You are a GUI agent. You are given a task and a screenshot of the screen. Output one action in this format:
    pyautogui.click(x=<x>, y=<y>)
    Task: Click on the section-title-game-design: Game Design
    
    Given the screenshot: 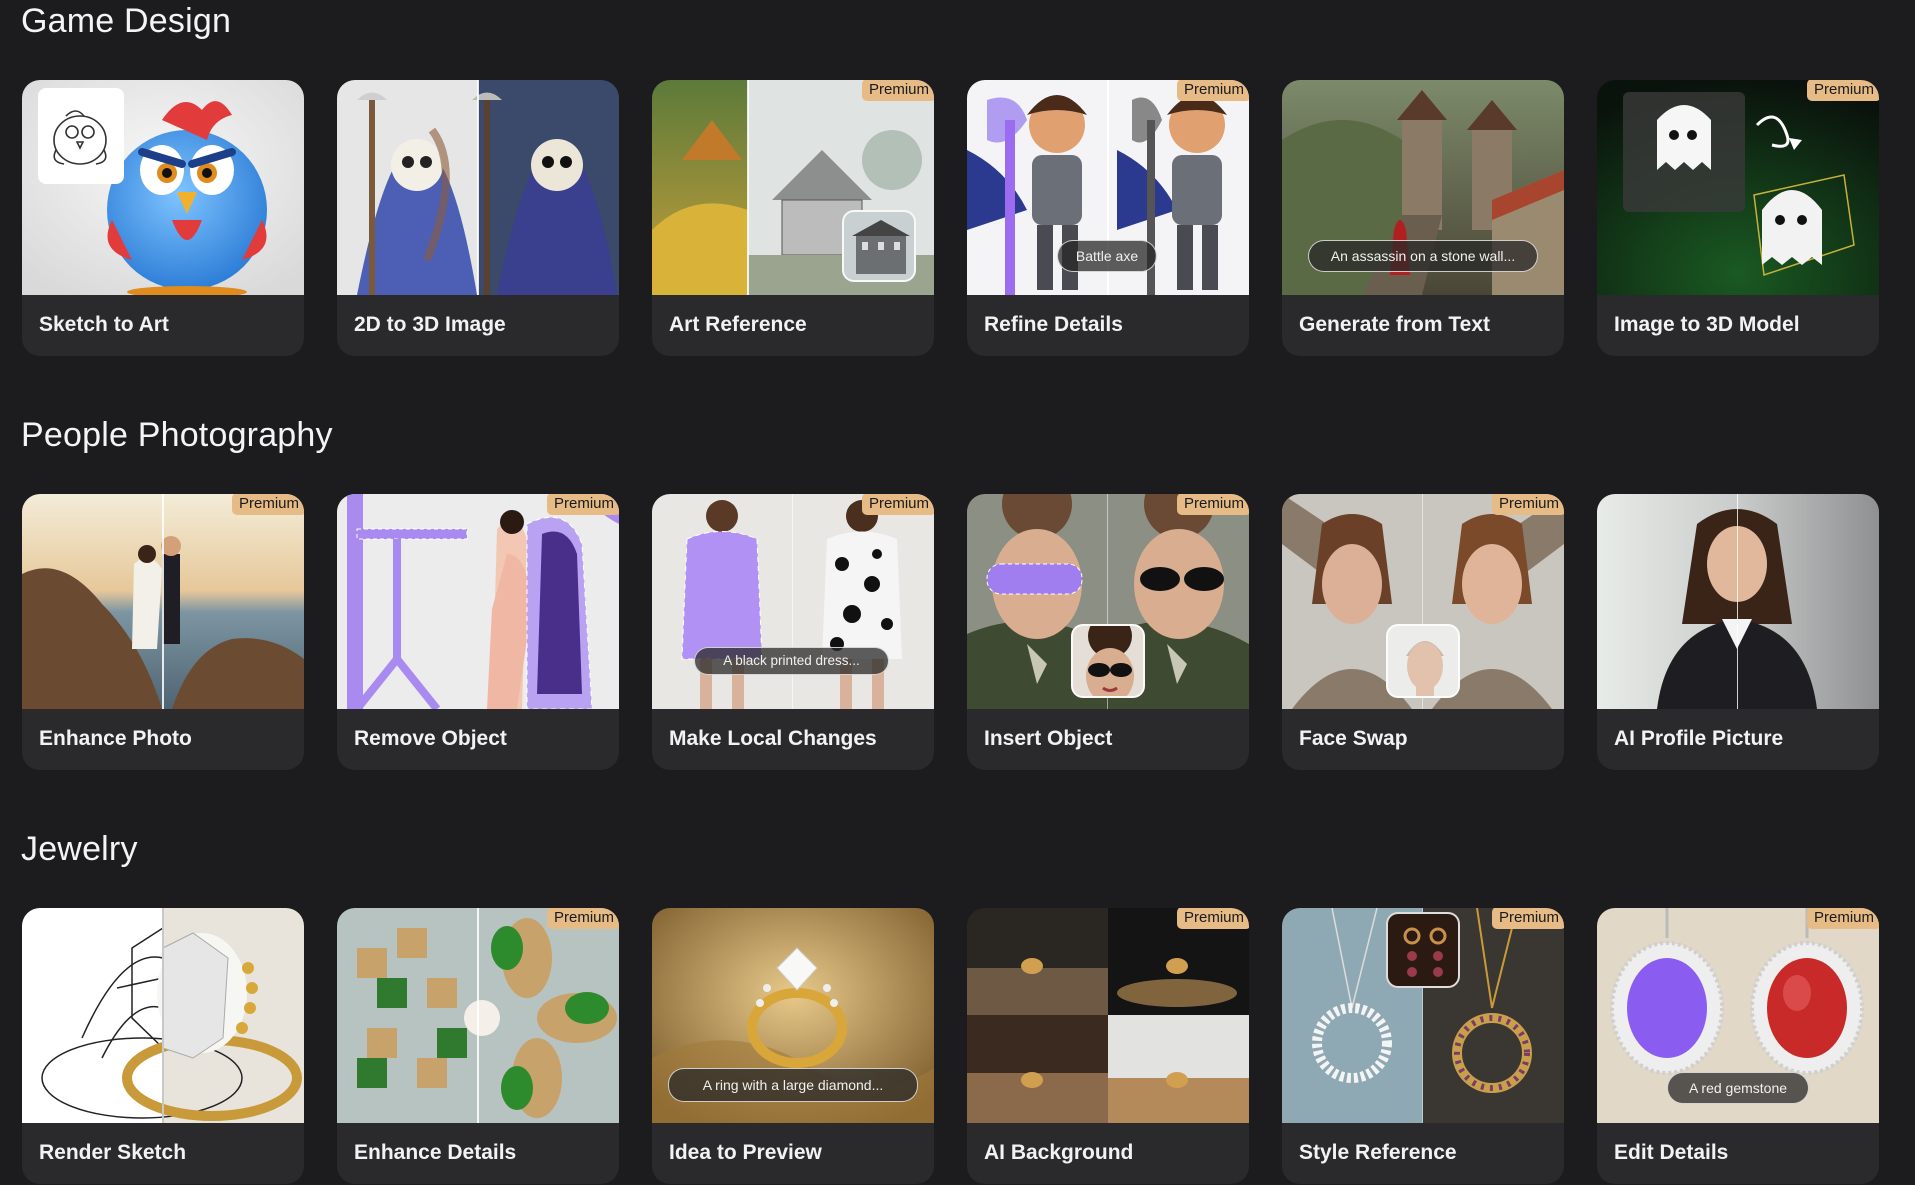 What is the action you would take?
    pyautogui.click(x=126, y=21)
    